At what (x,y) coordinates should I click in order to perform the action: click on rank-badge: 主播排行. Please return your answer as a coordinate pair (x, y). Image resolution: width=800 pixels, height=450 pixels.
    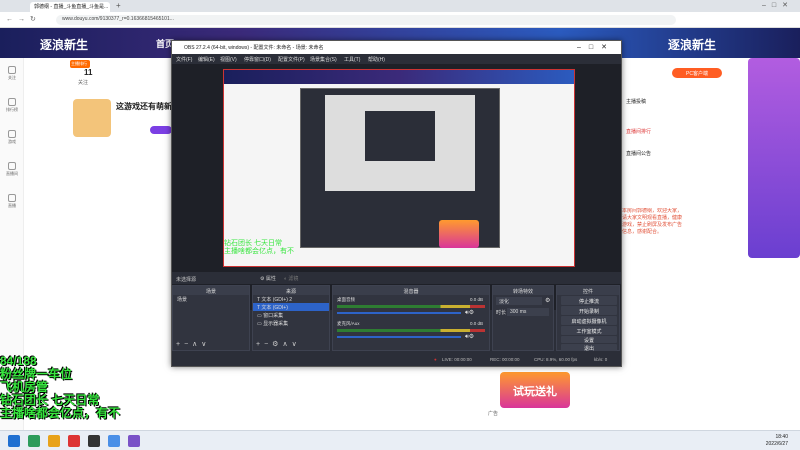
    Looking at the image, I should click on (80, 64).